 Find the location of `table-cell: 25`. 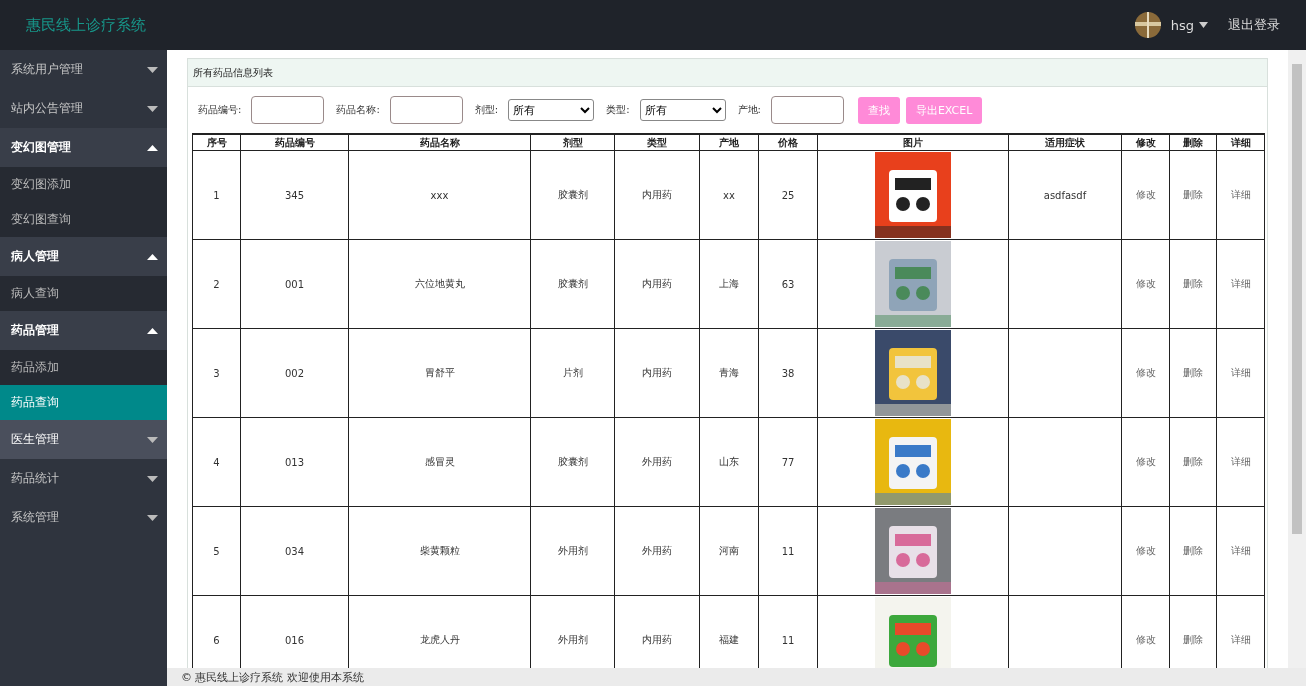

table-cell: 25 is located at coordinates (788, 195).